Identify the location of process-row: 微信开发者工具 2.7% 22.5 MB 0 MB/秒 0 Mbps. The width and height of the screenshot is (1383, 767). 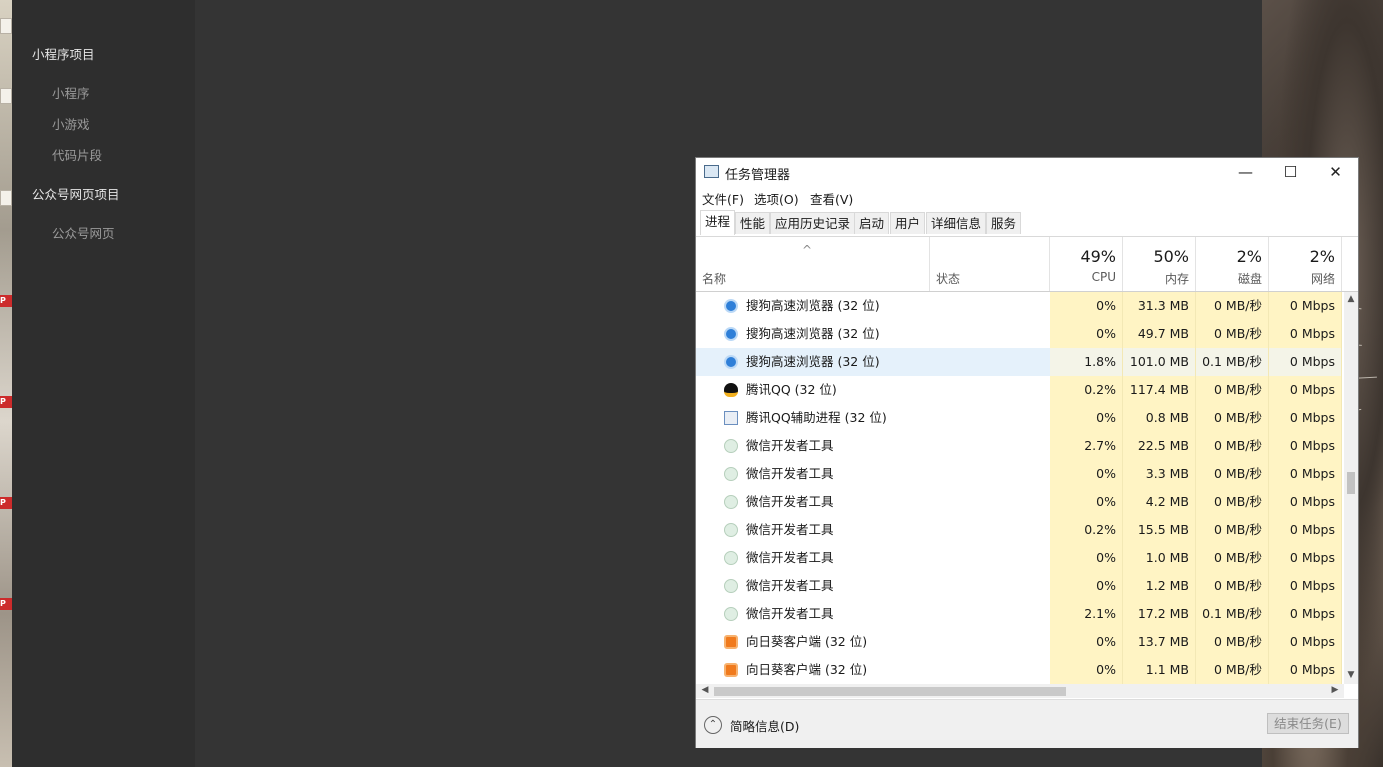
(1020, 446).